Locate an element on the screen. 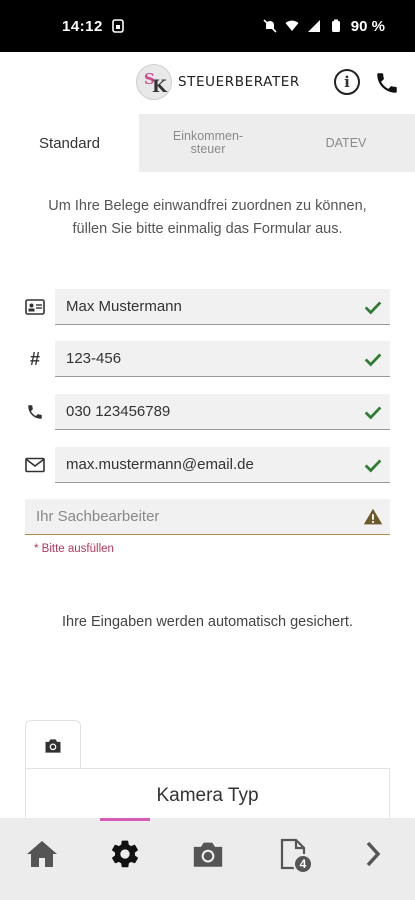  app-header: SK STEUERBERATER i is located at coordinates (207, 83).